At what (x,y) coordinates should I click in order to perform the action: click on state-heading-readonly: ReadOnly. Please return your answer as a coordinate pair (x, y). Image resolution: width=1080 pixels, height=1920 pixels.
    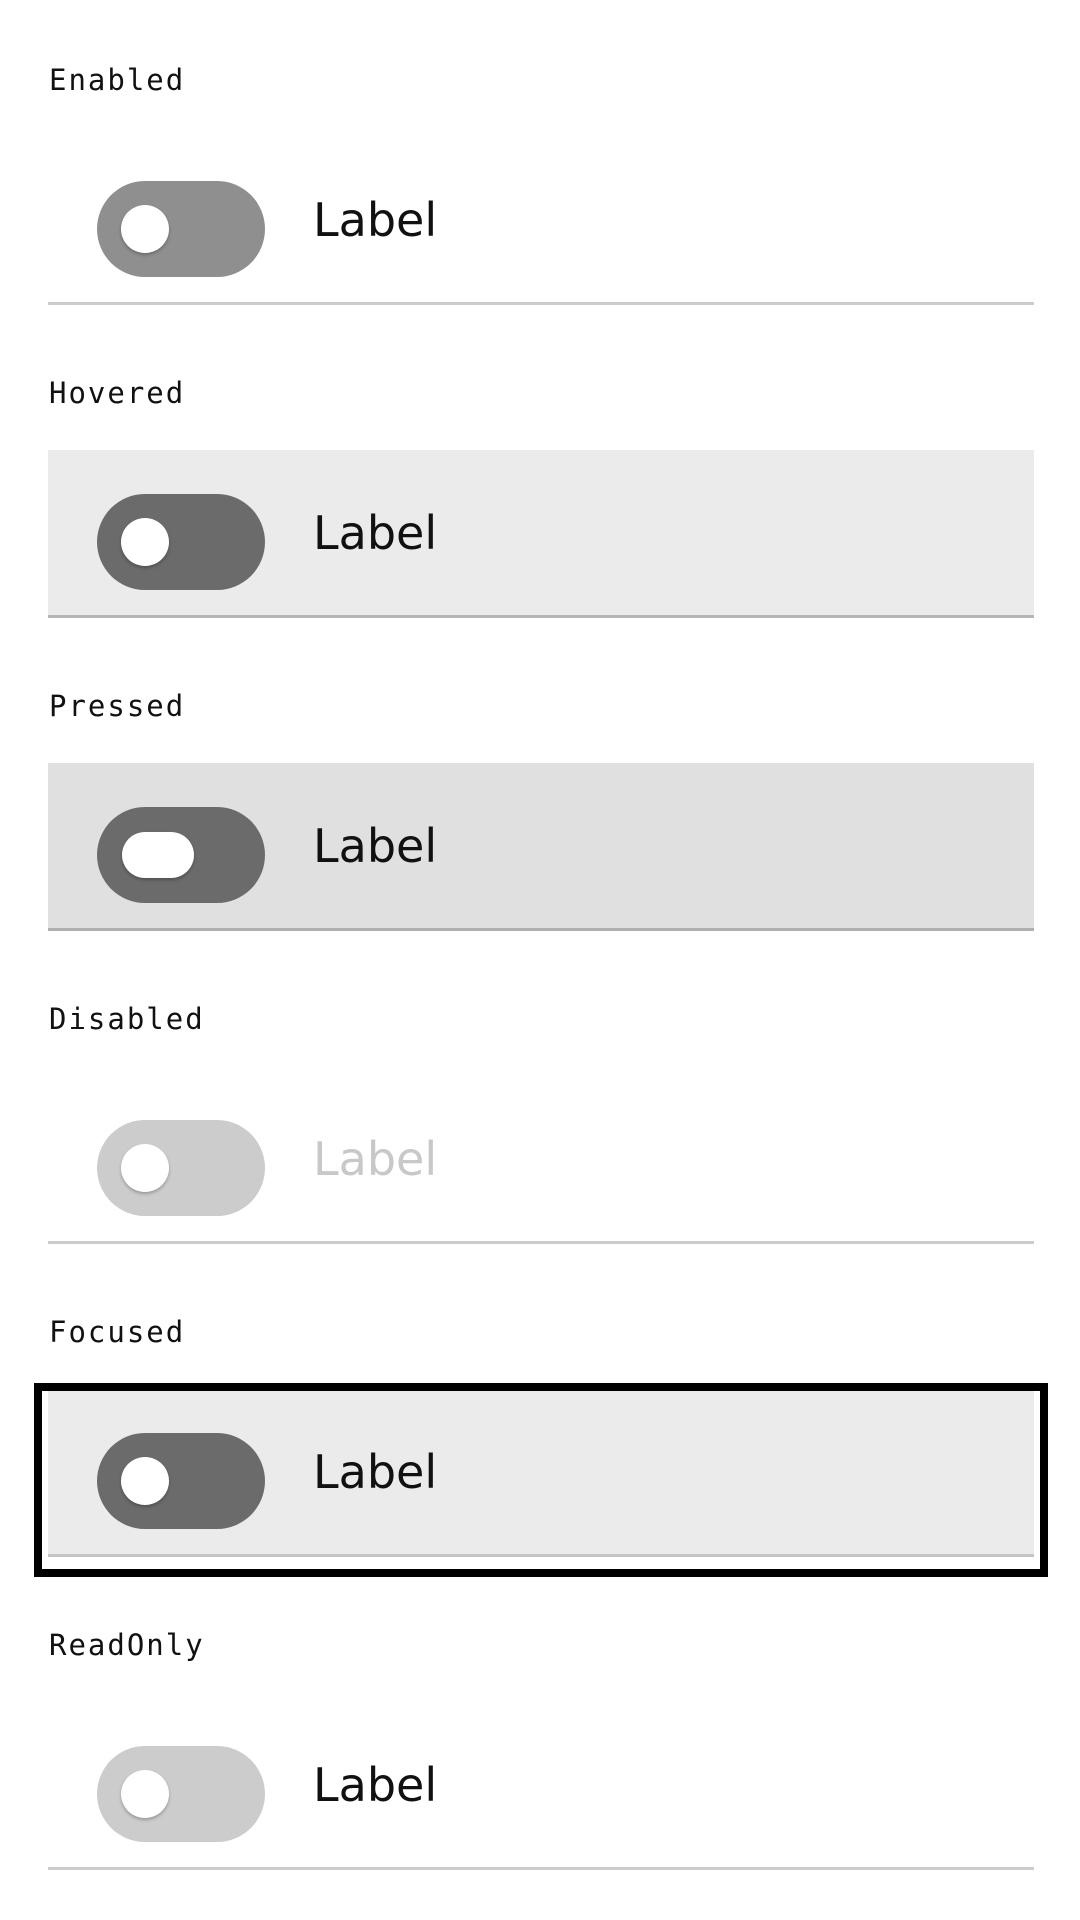
    Looking at the image, I should click on (127, 1645).